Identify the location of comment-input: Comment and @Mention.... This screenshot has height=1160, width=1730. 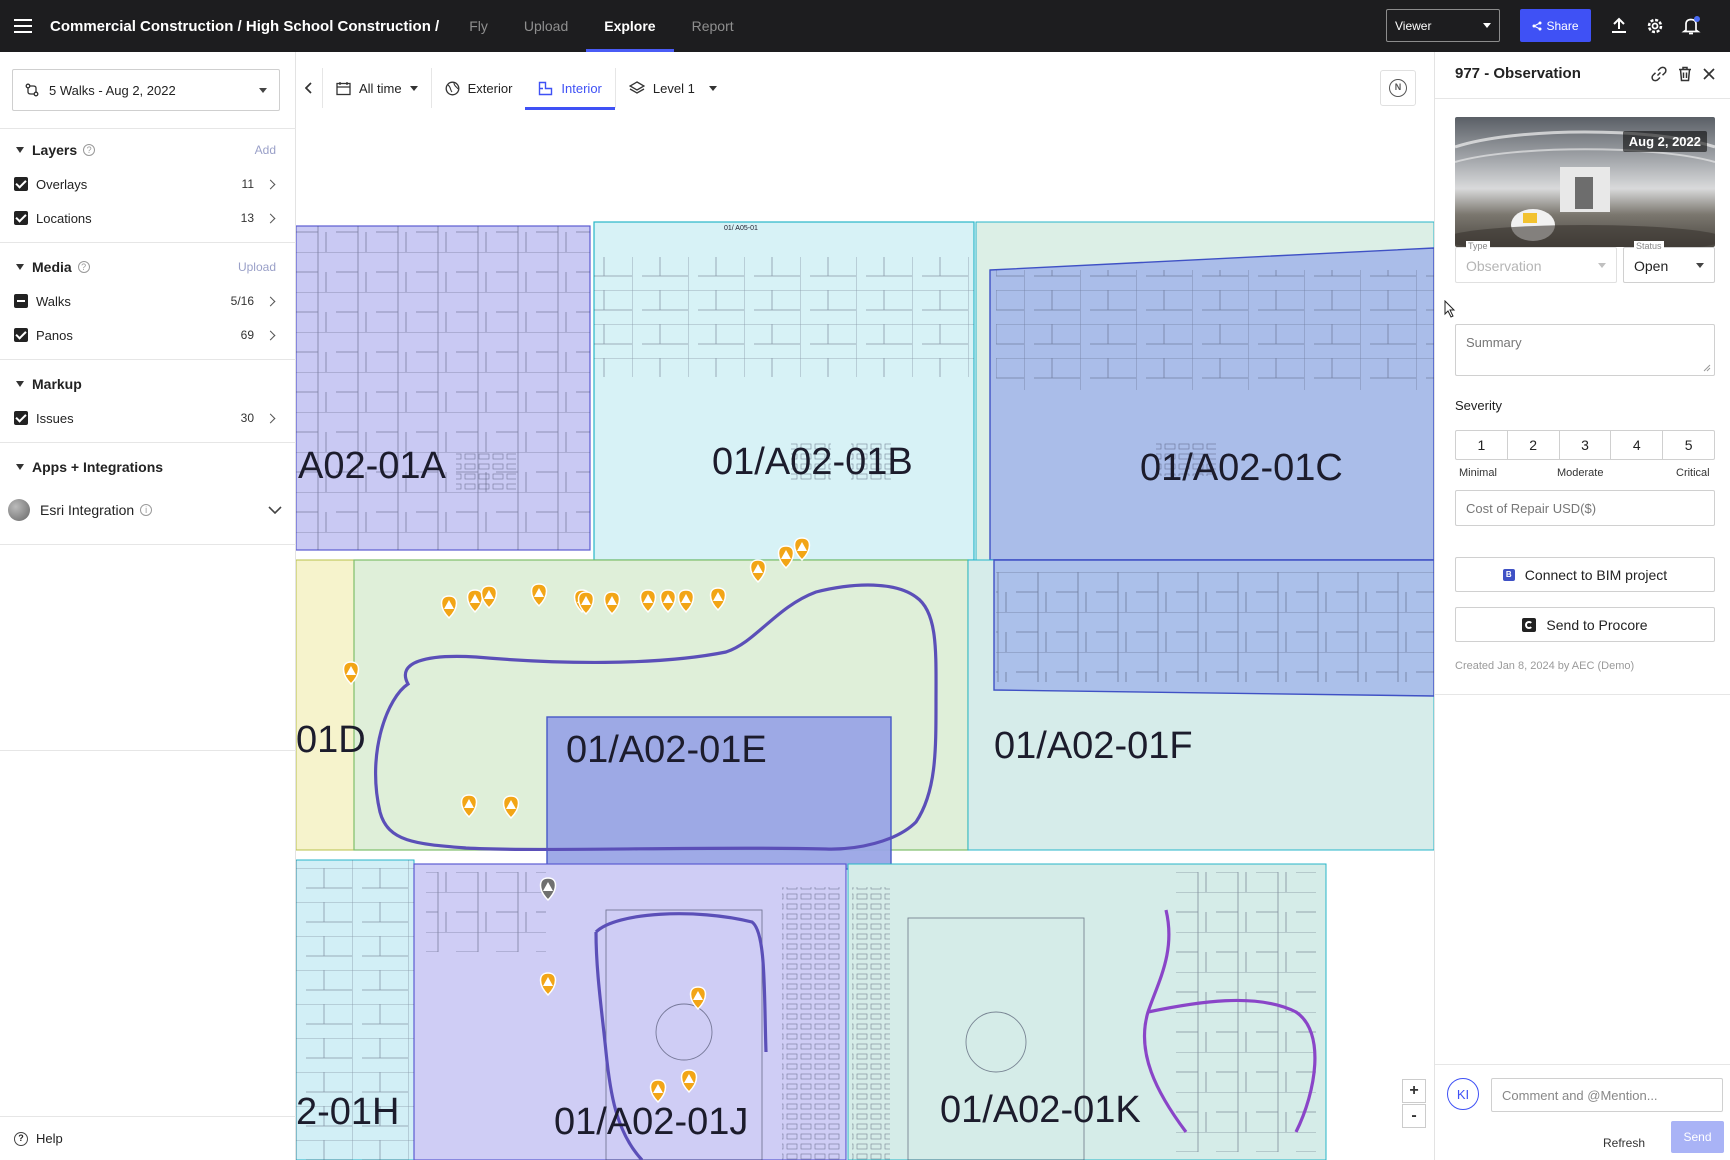
(1607, 1095).